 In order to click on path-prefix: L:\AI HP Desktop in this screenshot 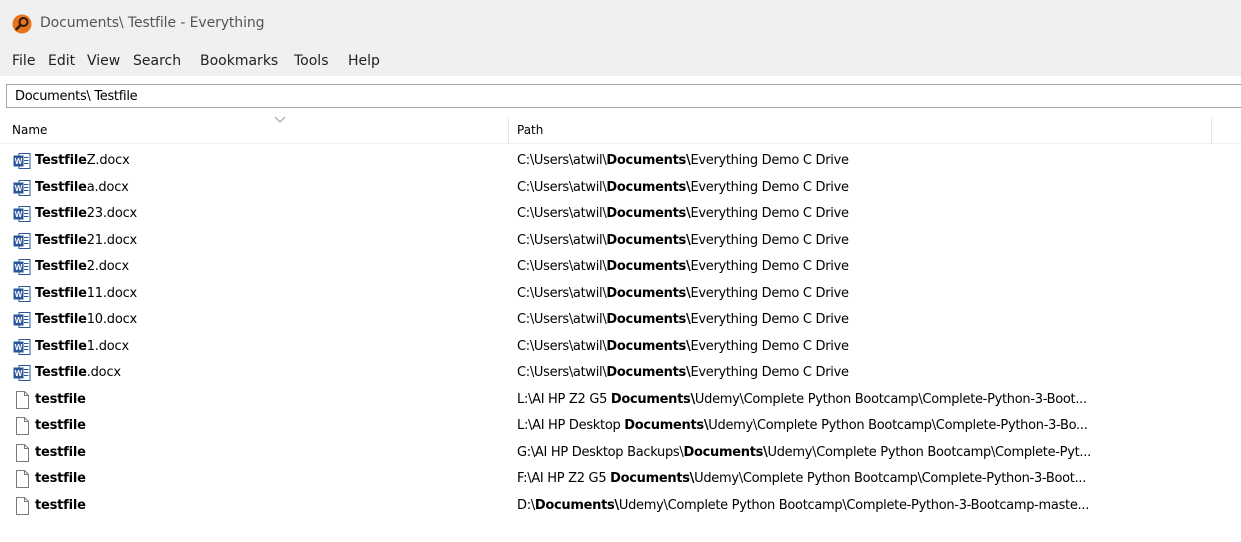, I will do `click(571, 425)`.